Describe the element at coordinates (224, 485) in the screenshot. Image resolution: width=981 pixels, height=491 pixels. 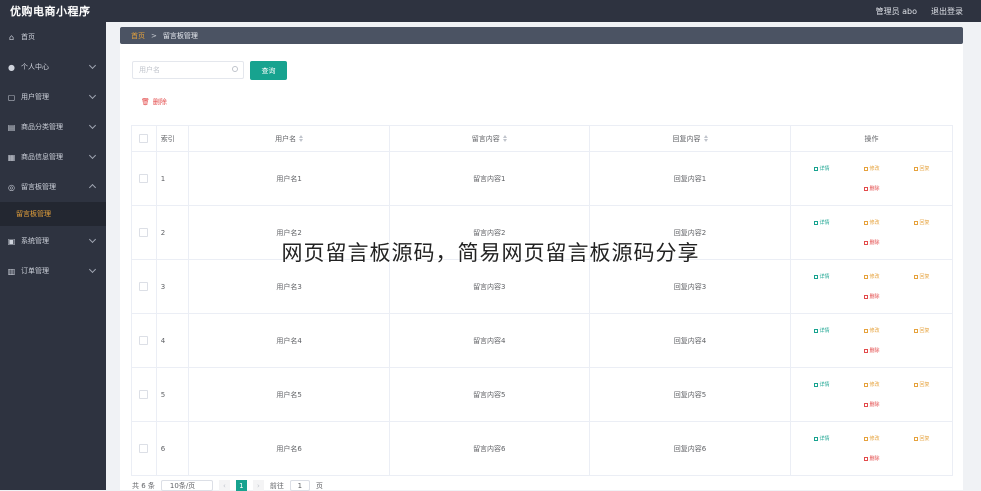
I see `prev-page-button: ‹` at that location.